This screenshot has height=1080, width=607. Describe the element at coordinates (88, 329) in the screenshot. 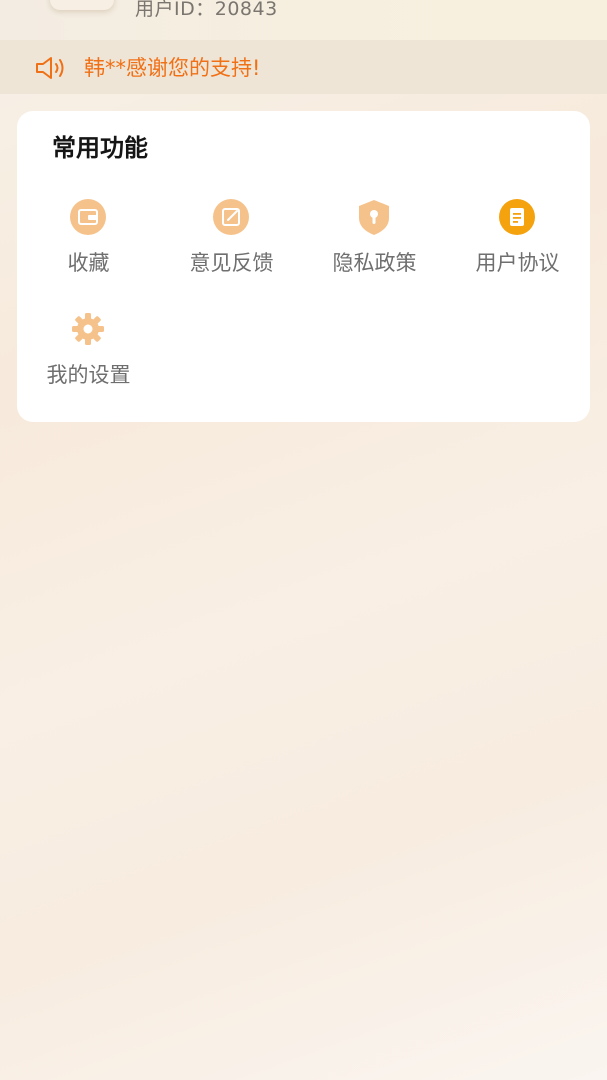

I see `gear-icon` at that location.